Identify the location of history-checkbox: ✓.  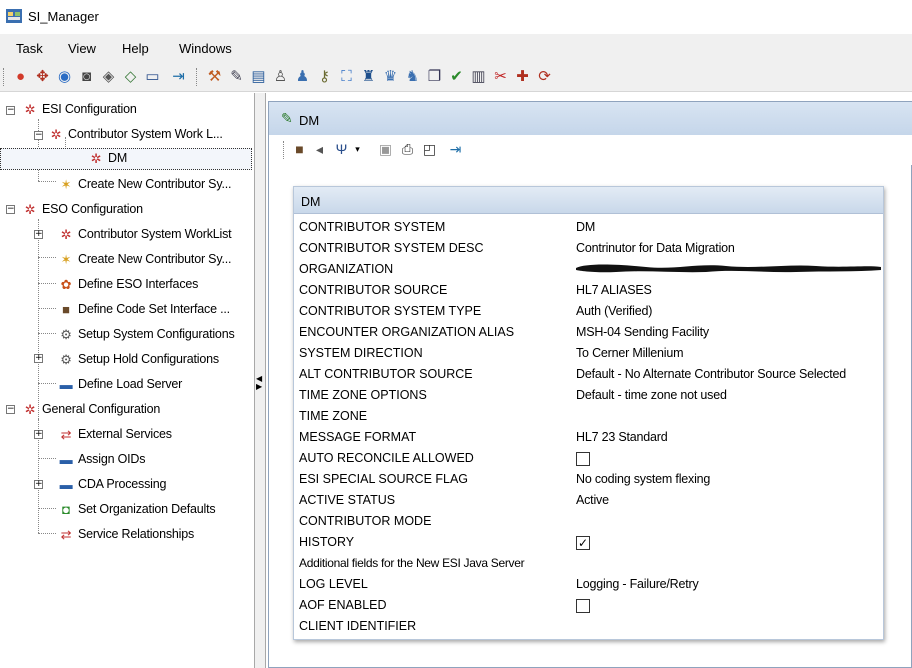
(583, 543).